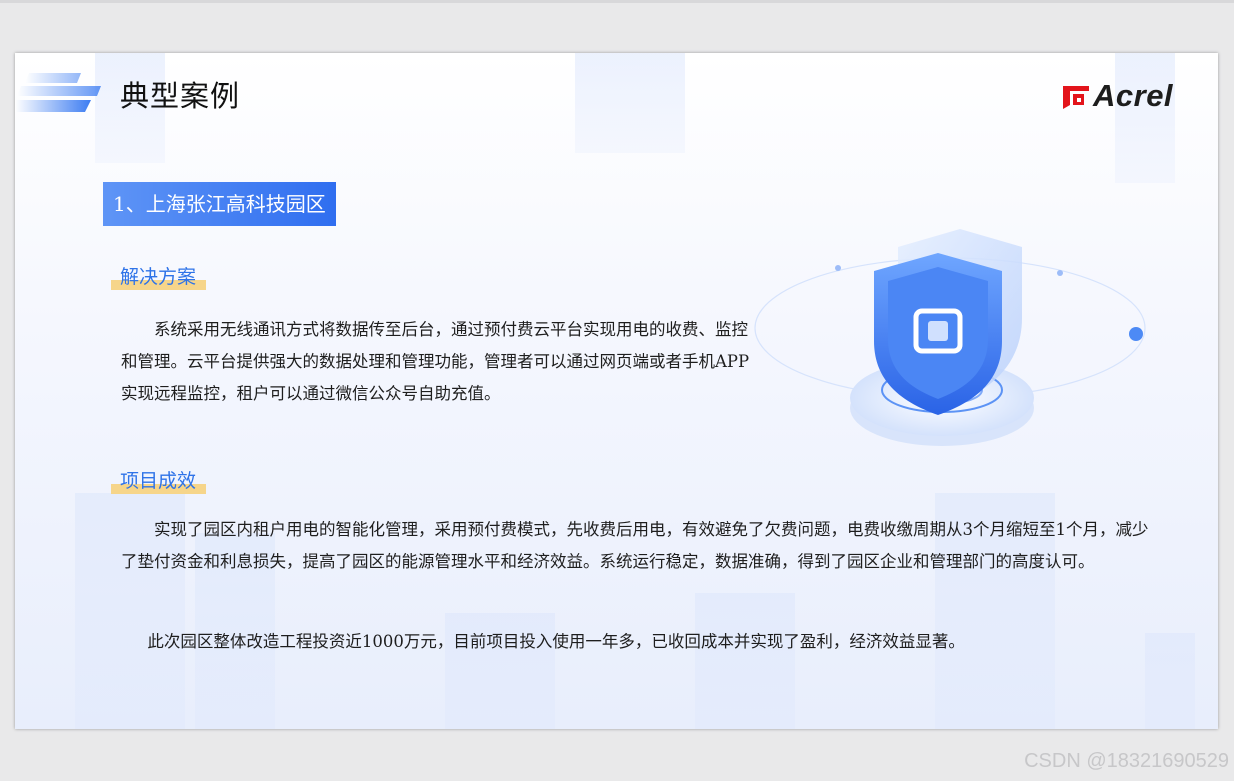 This screenshot has width=1234, height=781. What do you see at coordinates (1133, 95) in the screenshot?
I see `brand-name: Acrel` at bounding box center [1133, 95].